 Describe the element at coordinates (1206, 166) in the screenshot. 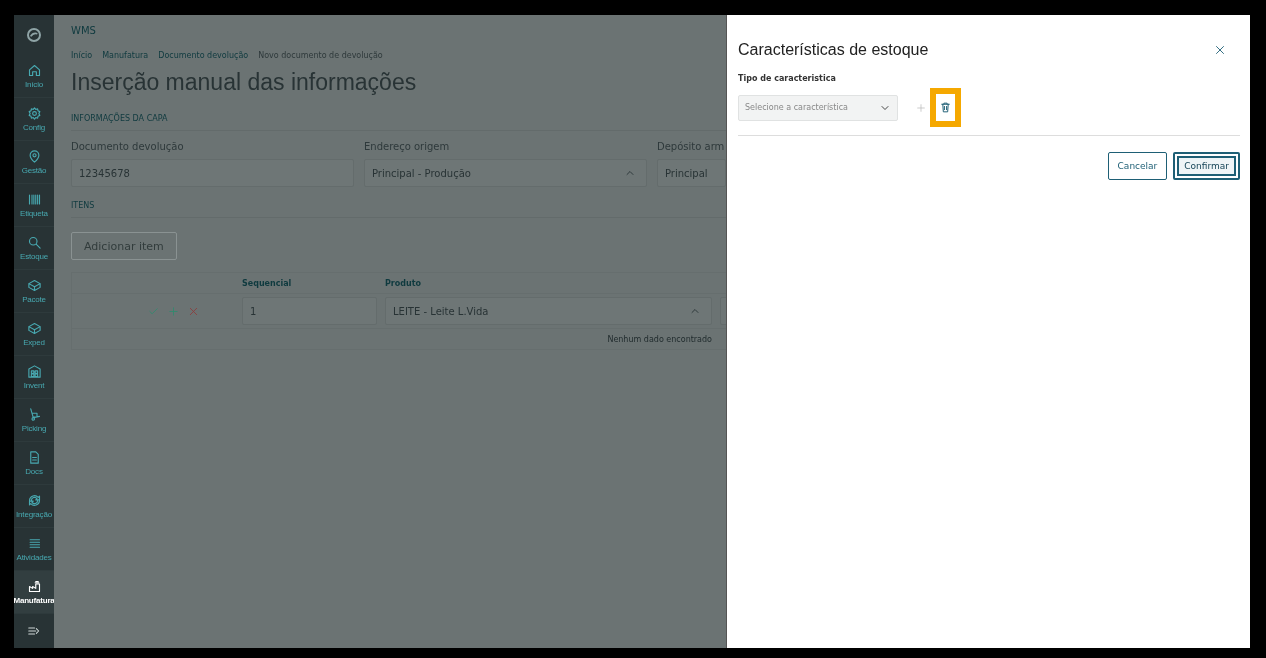

I see `confirm-button: Confirmar` at that location.